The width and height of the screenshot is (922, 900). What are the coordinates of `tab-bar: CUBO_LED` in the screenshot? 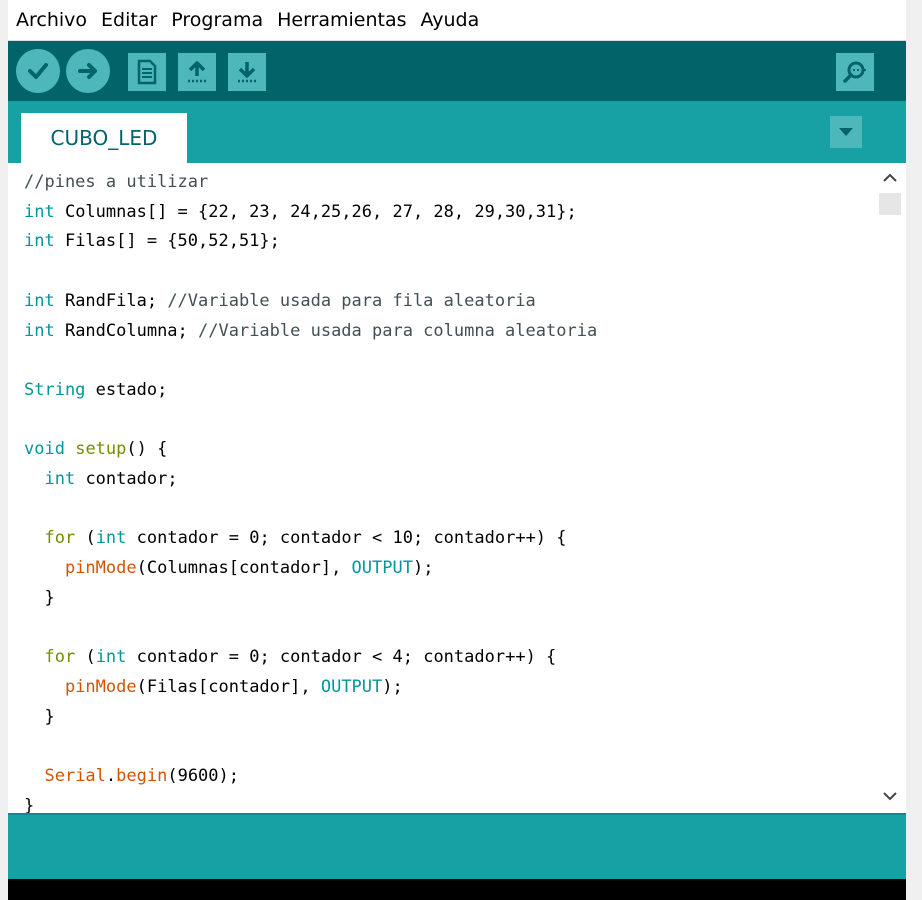 It's located at (457, 132).